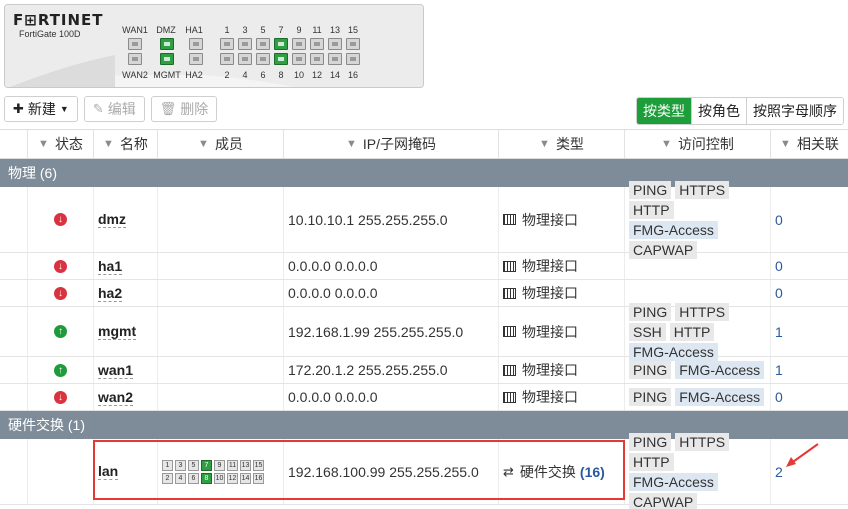 The height and width of the screenshot is (509, 848). I want to click on header-members: ▼ 成员, so click(221, 144).